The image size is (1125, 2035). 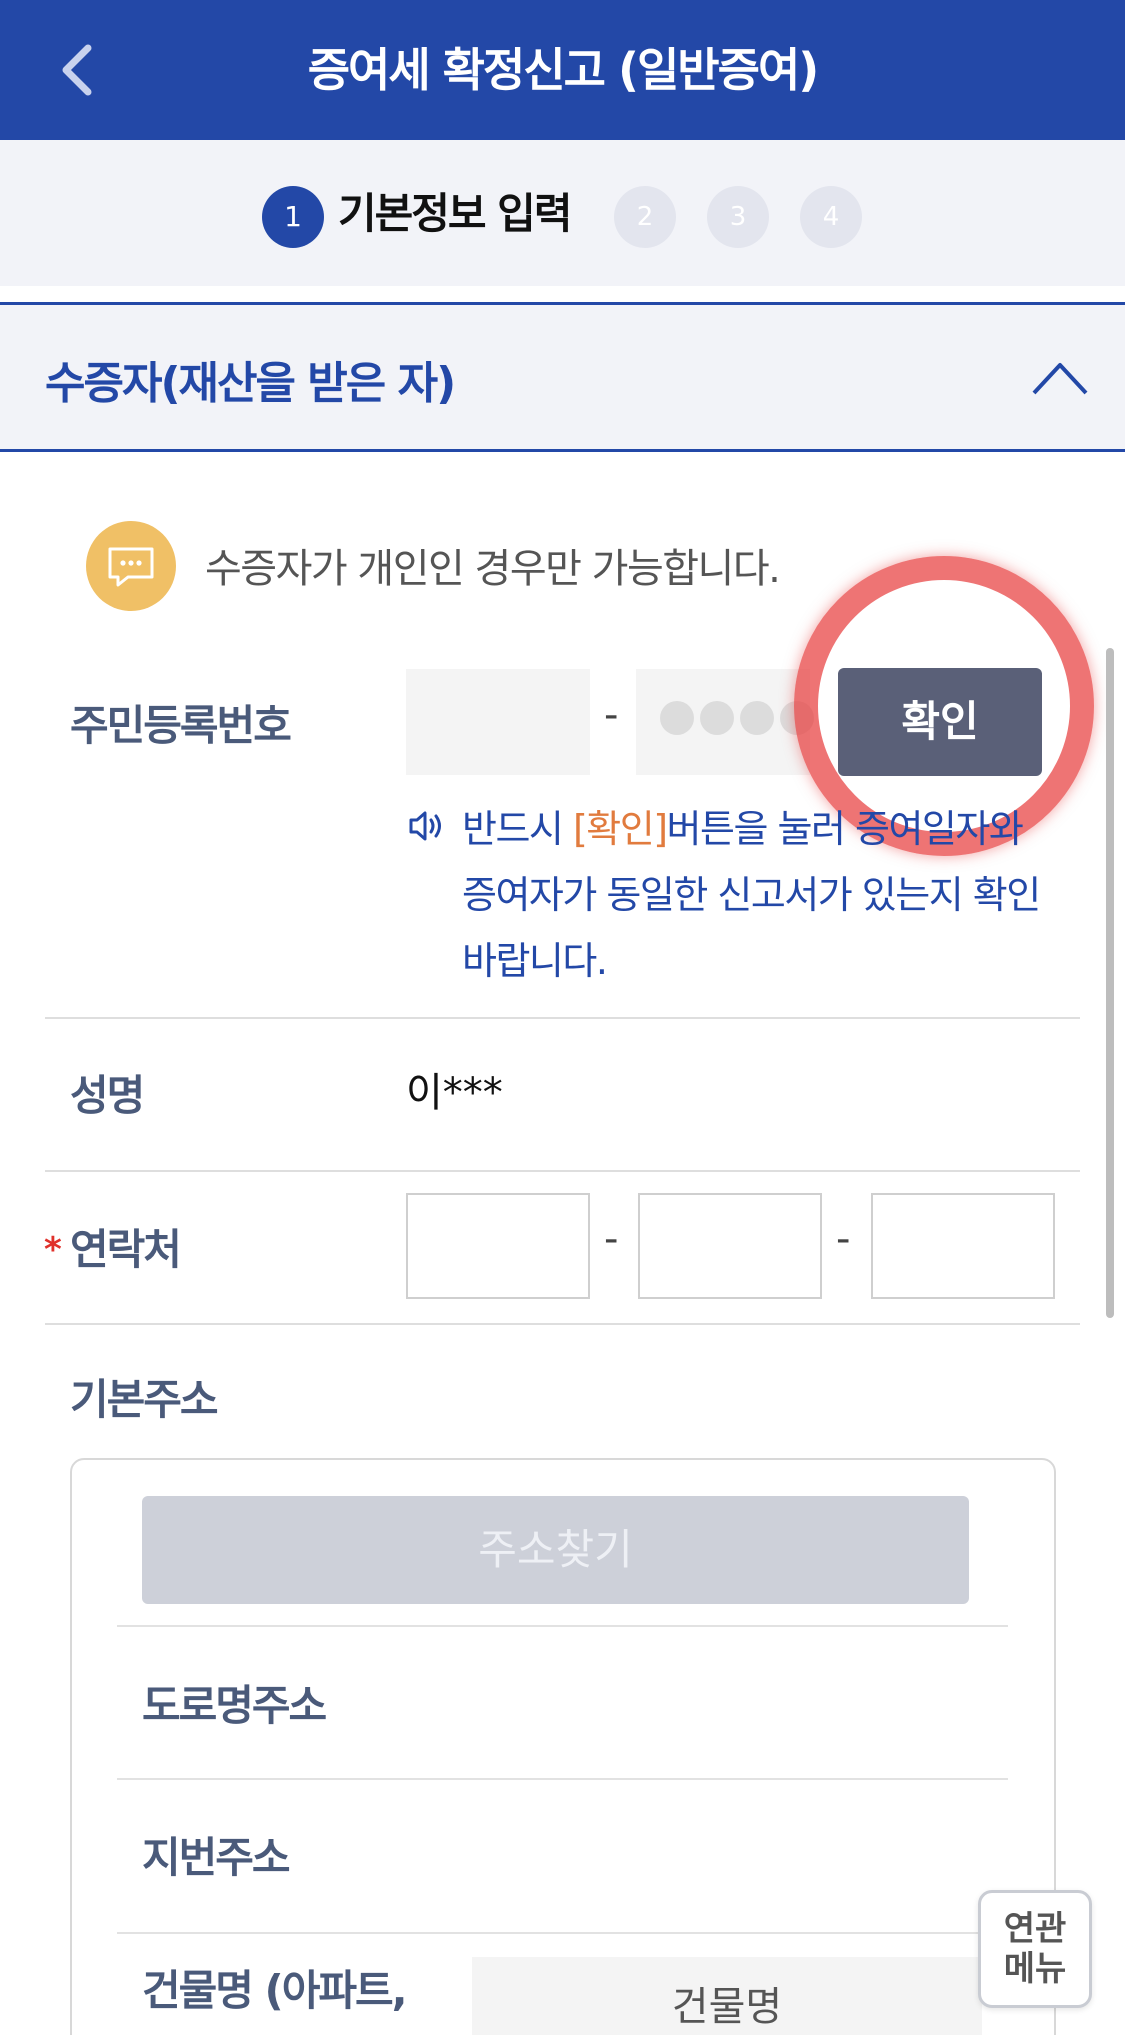 What do you see at coordinates (493, 569) in the screenshot?
I see `info-text: 수증자가 개인인 경우만 가능합니다.` at bounding box center [493, 569].